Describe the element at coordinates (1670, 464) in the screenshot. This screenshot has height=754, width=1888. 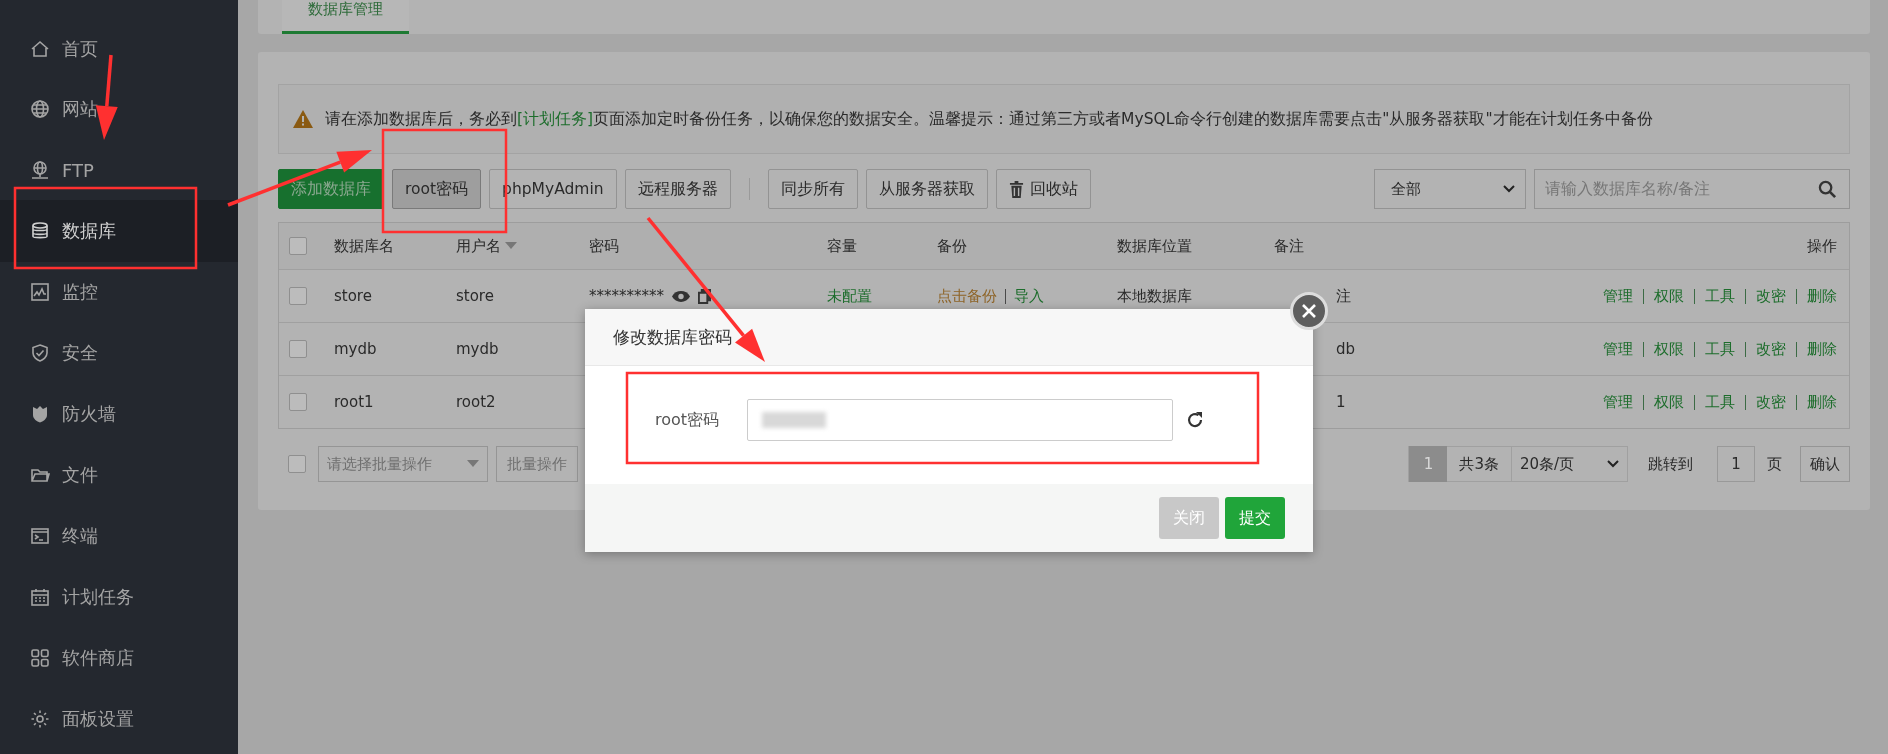
I see `jump-label: 跳转到` at that location.